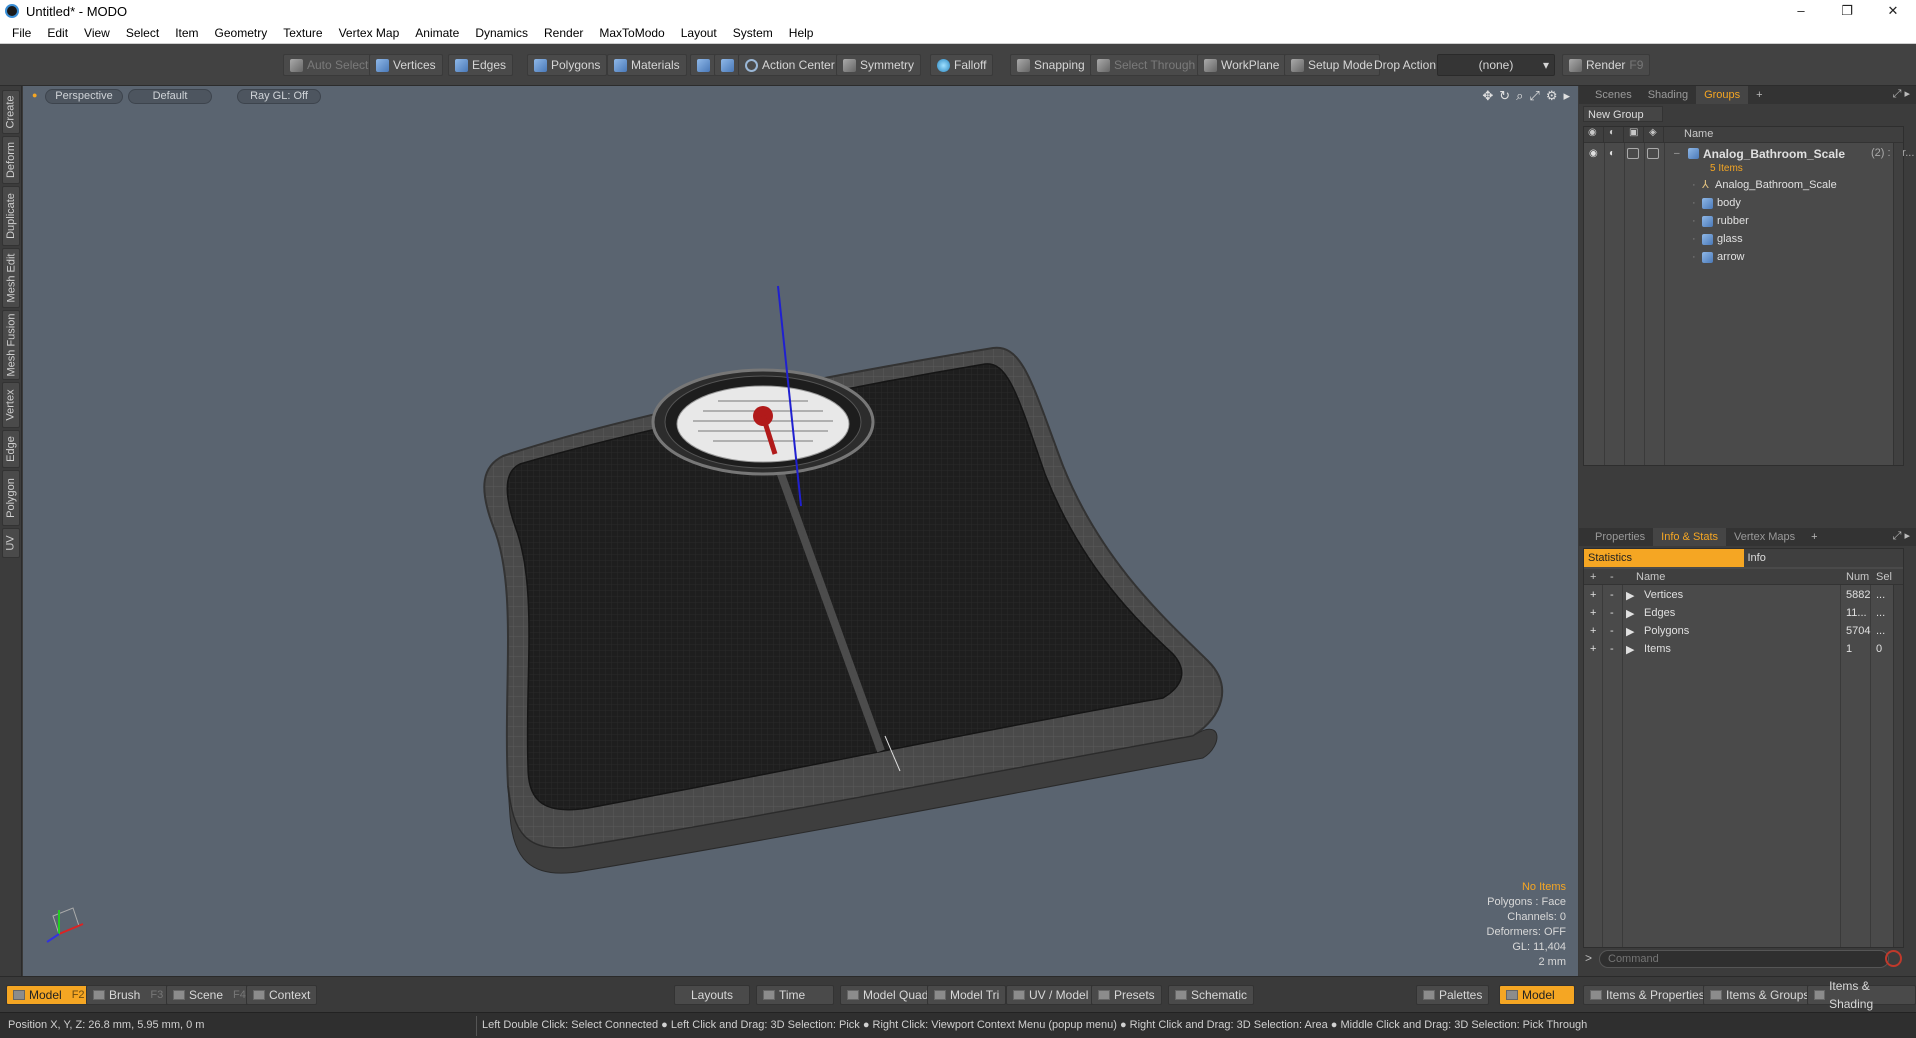 The height and width of the screenshot is (1038, 1916). What do you see at coordinates (753, 33) in the screenshot?
I see `menu-system: System` at bounding box center [753, 33].